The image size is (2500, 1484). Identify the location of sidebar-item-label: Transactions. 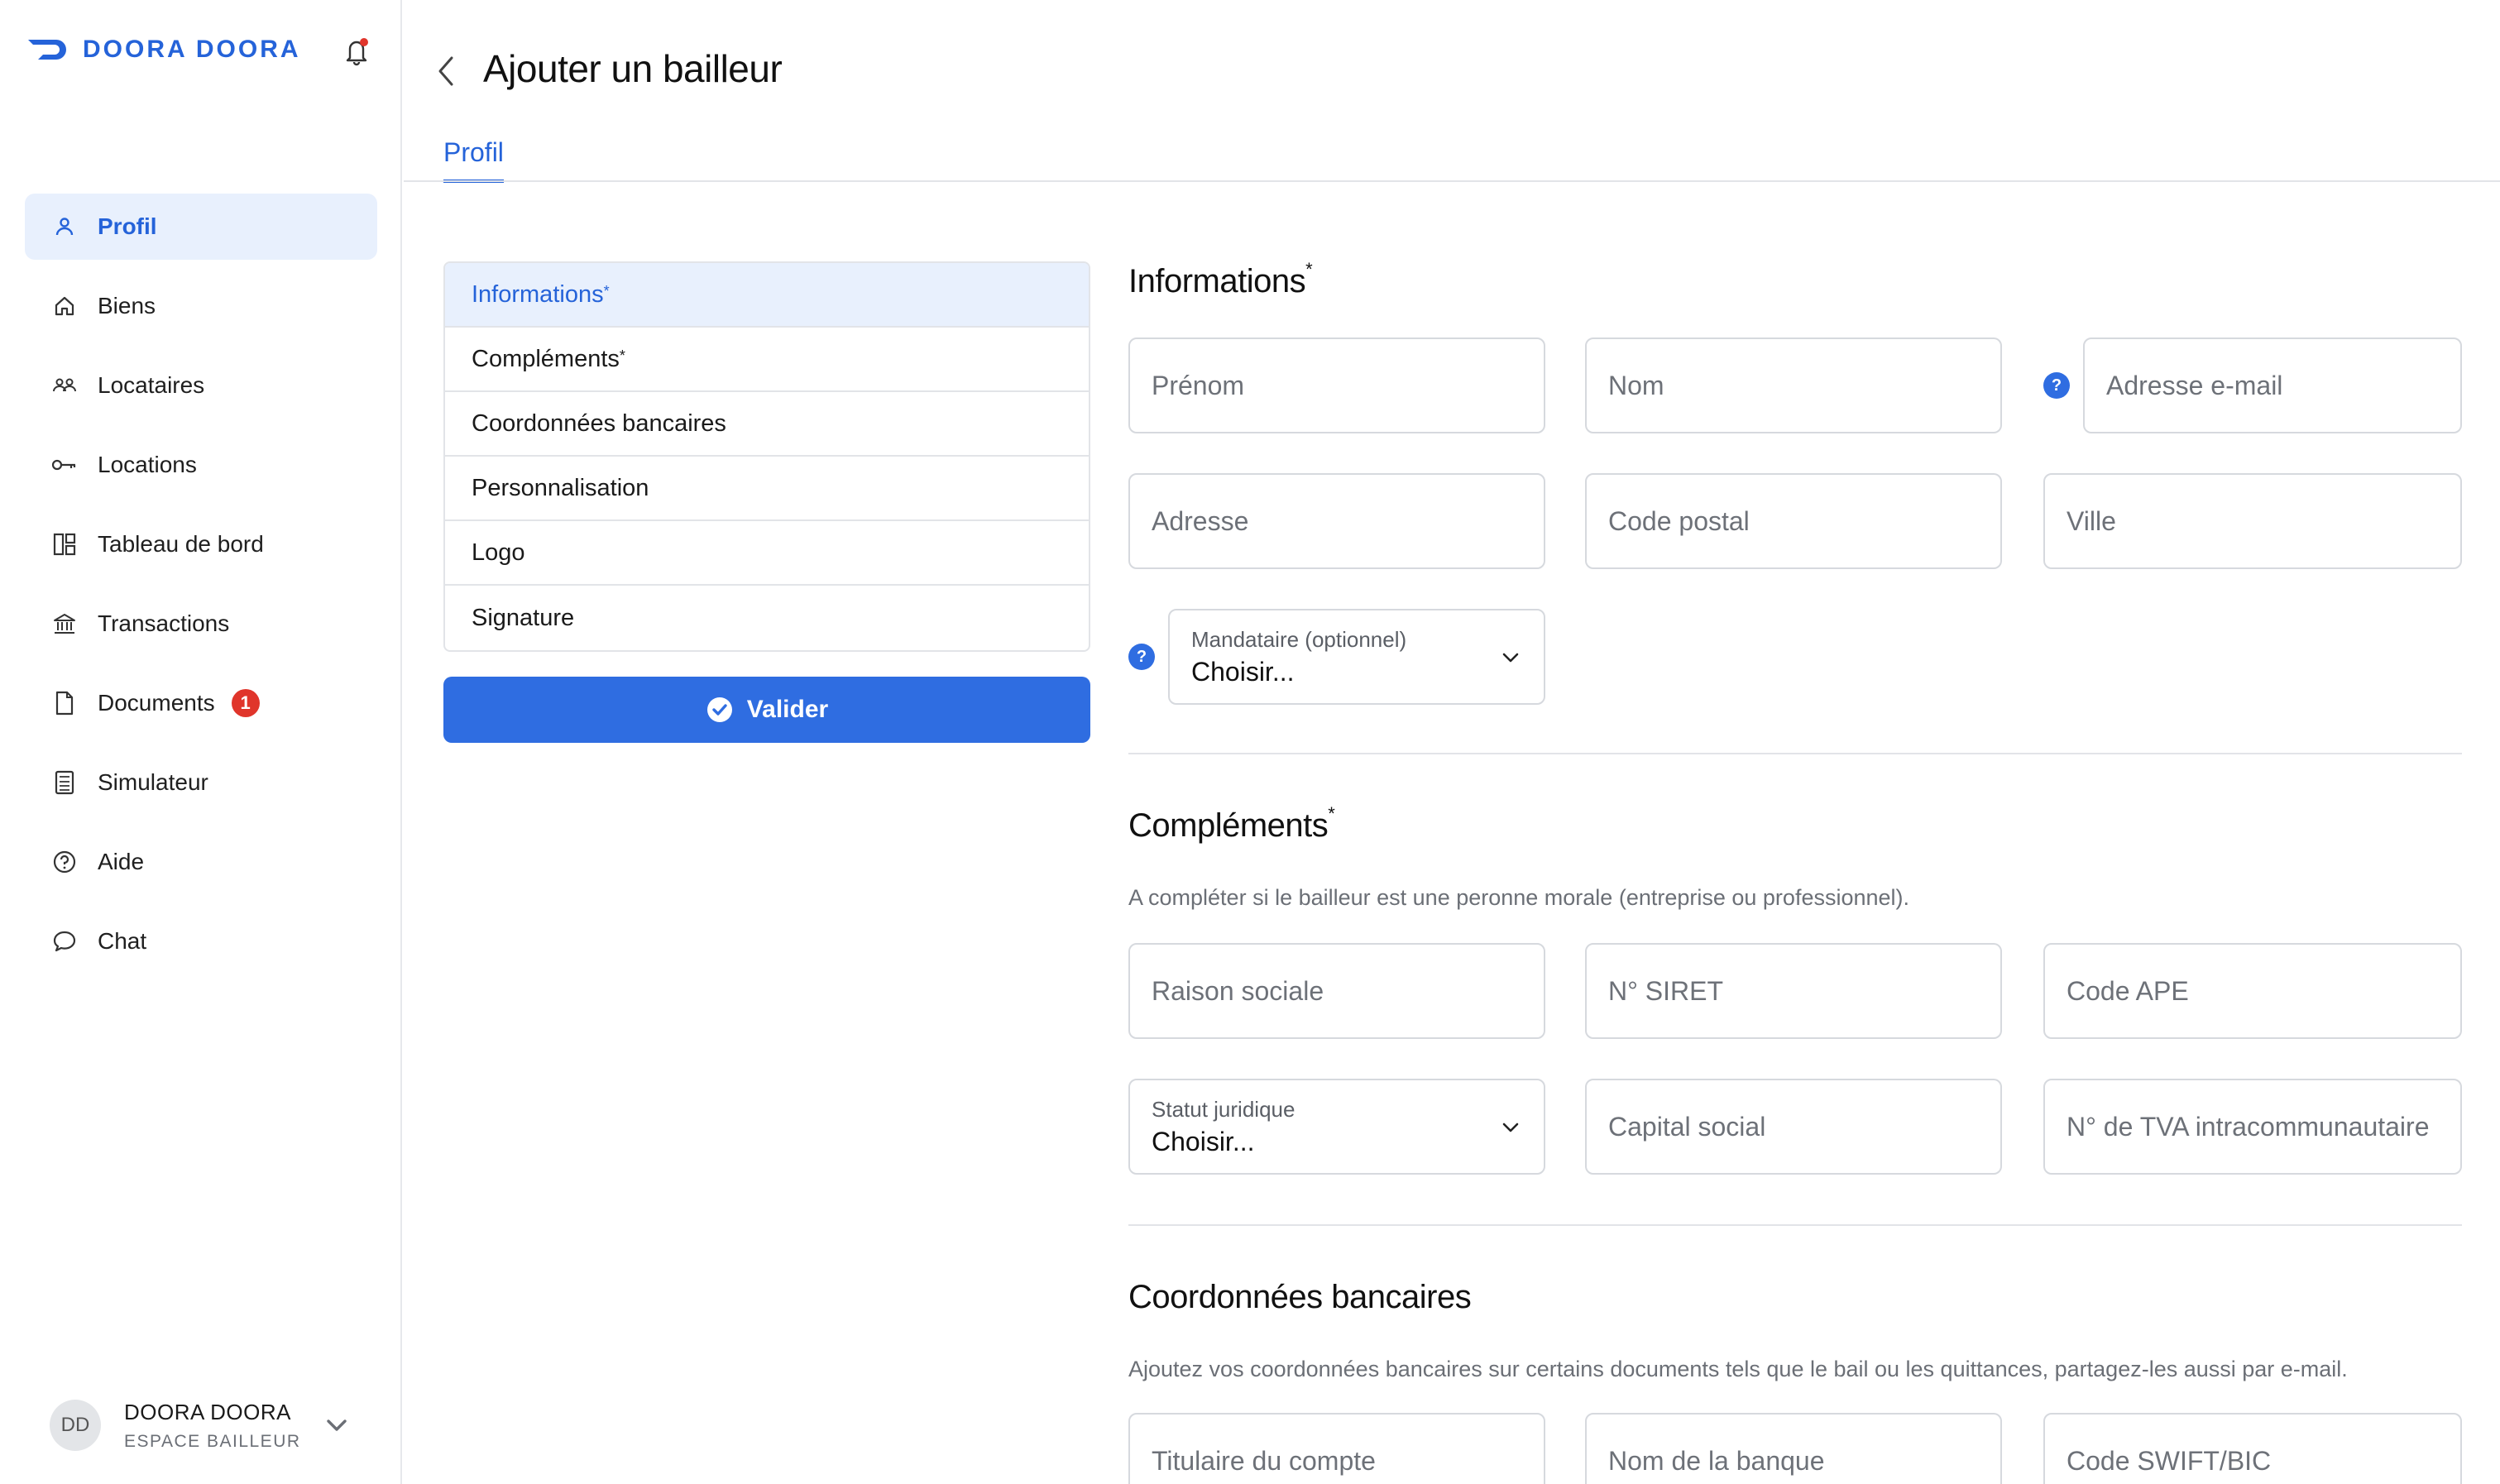
(164, 623).